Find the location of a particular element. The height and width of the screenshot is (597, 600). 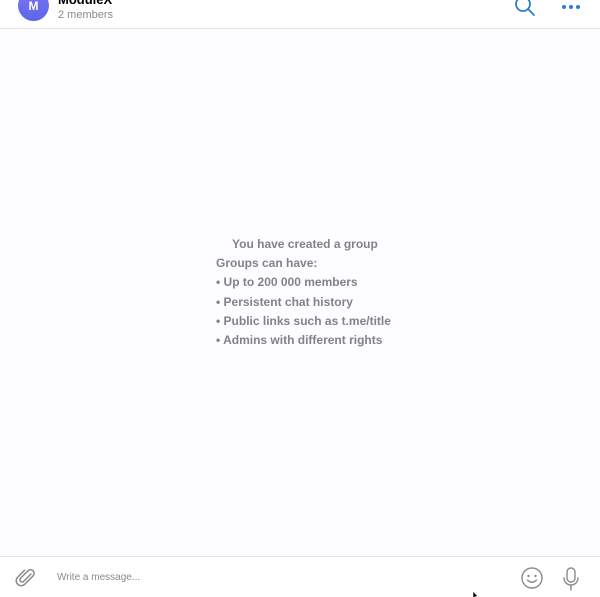

service-title: You have created a group is located at coordinates (305, 244).